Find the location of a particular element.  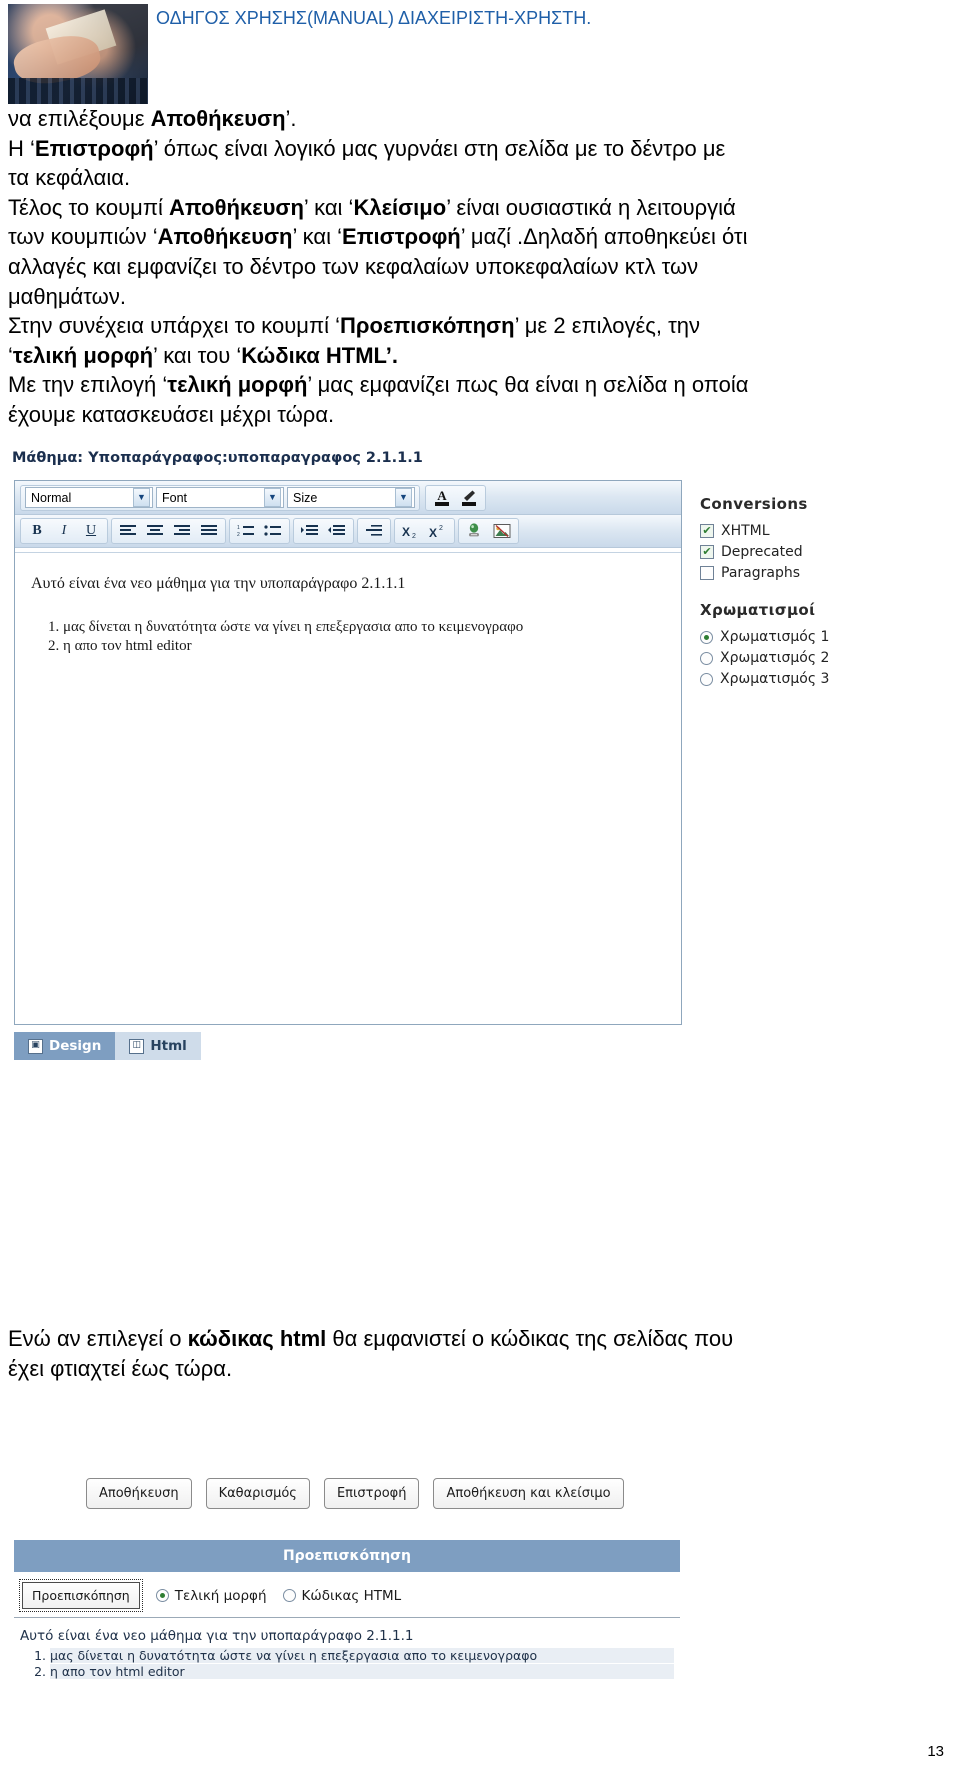

html-icon: ◫ is located at coordinates (137, 1046).